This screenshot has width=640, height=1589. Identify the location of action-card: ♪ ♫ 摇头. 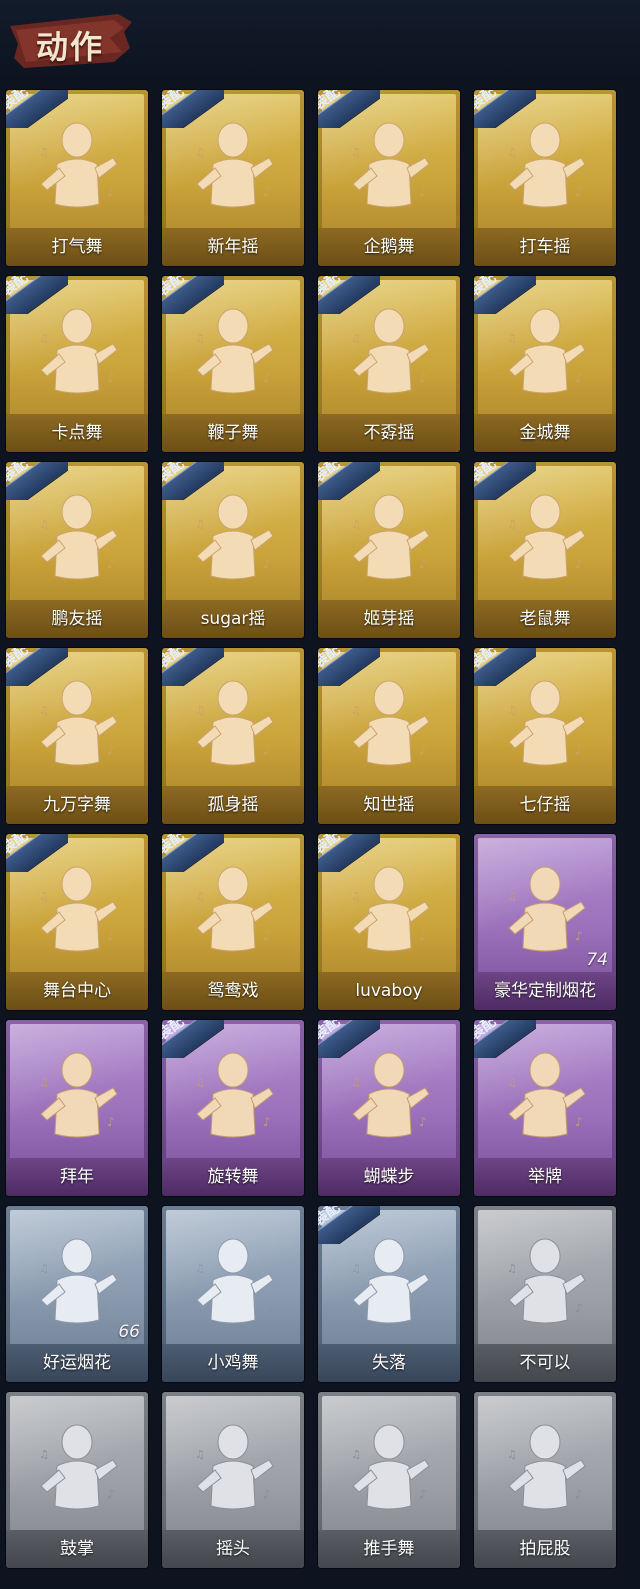
(233, 1480).